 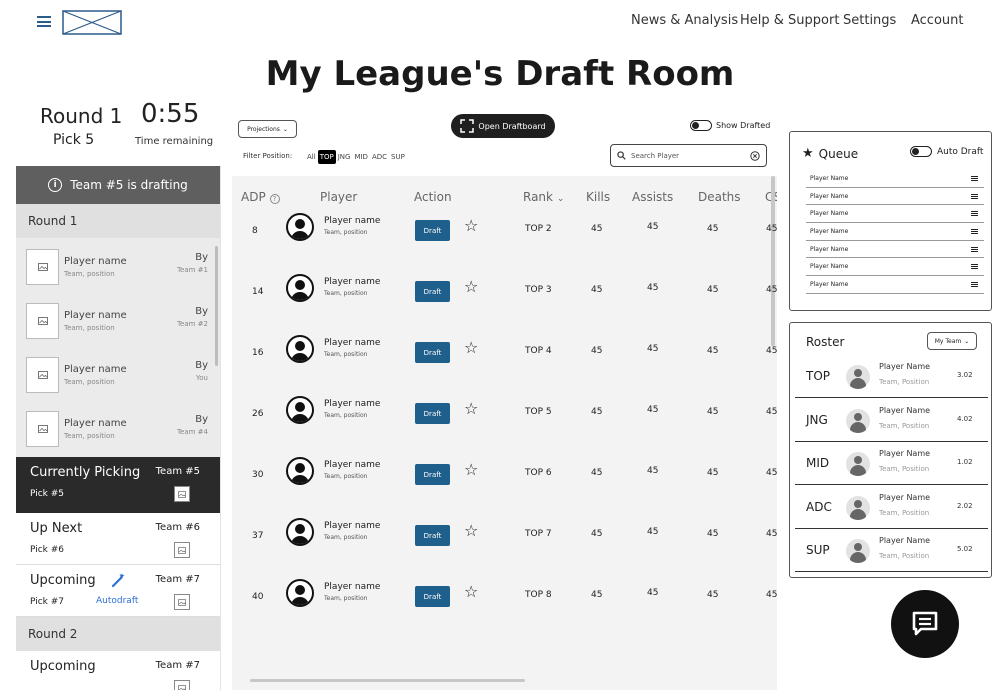 What do you see at coordinates (118, 321) in the screenshot?
I see `pick-row: Player name Team, position By Team #2` at bounding box center [118, 321].